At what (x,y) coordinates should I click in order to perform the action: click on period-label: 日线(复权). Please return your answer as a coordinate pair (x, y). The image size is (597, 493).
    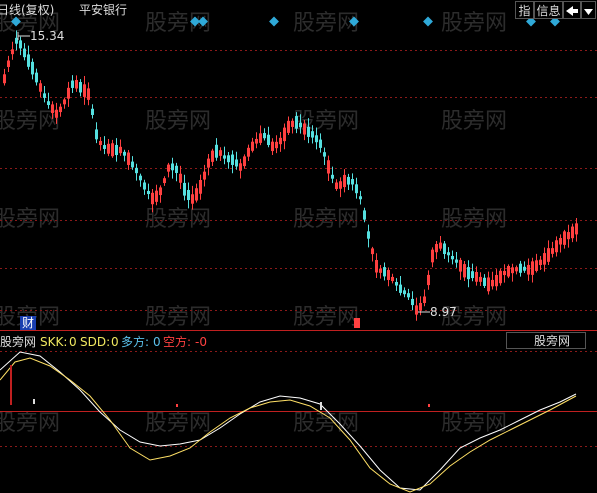
    Looking at the image, I should click on (27, 10).